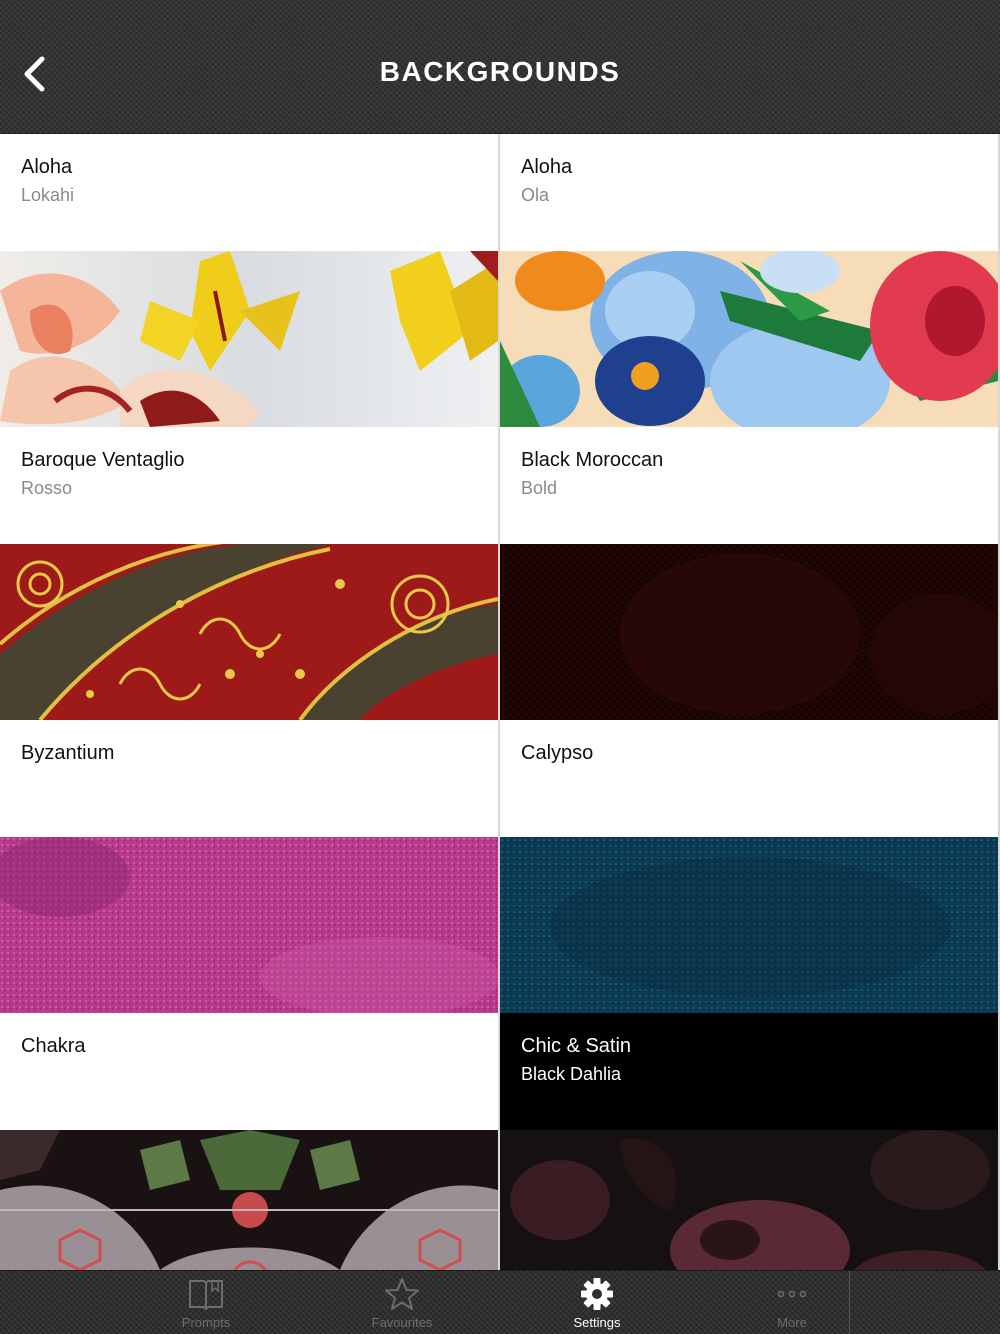 The width and height of the screenshot is (1000, 1334). What do you see at coordinates (749, 778) in the screenshot?
I see `option-label-area: Calypso` at bounding box center [749, 778].